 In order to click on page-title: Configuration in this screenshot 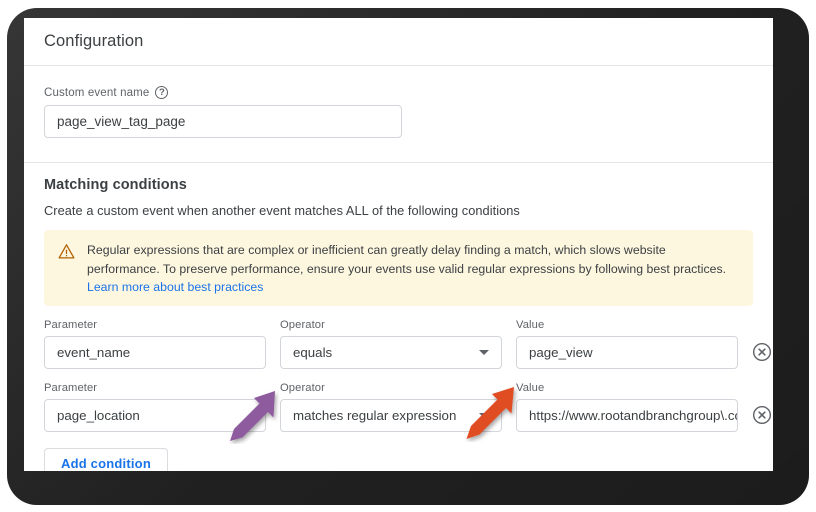, I will do `click(94, 41)`.